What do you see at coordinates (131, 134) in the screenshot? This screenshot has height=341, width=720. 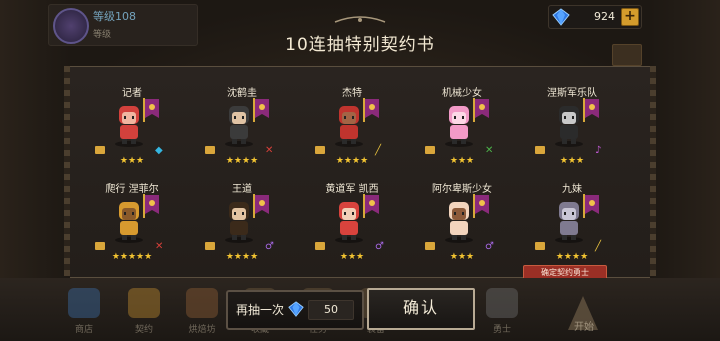 I see `hero-card: 记者 ◆ ★★★` at bounding box center [131, 134].